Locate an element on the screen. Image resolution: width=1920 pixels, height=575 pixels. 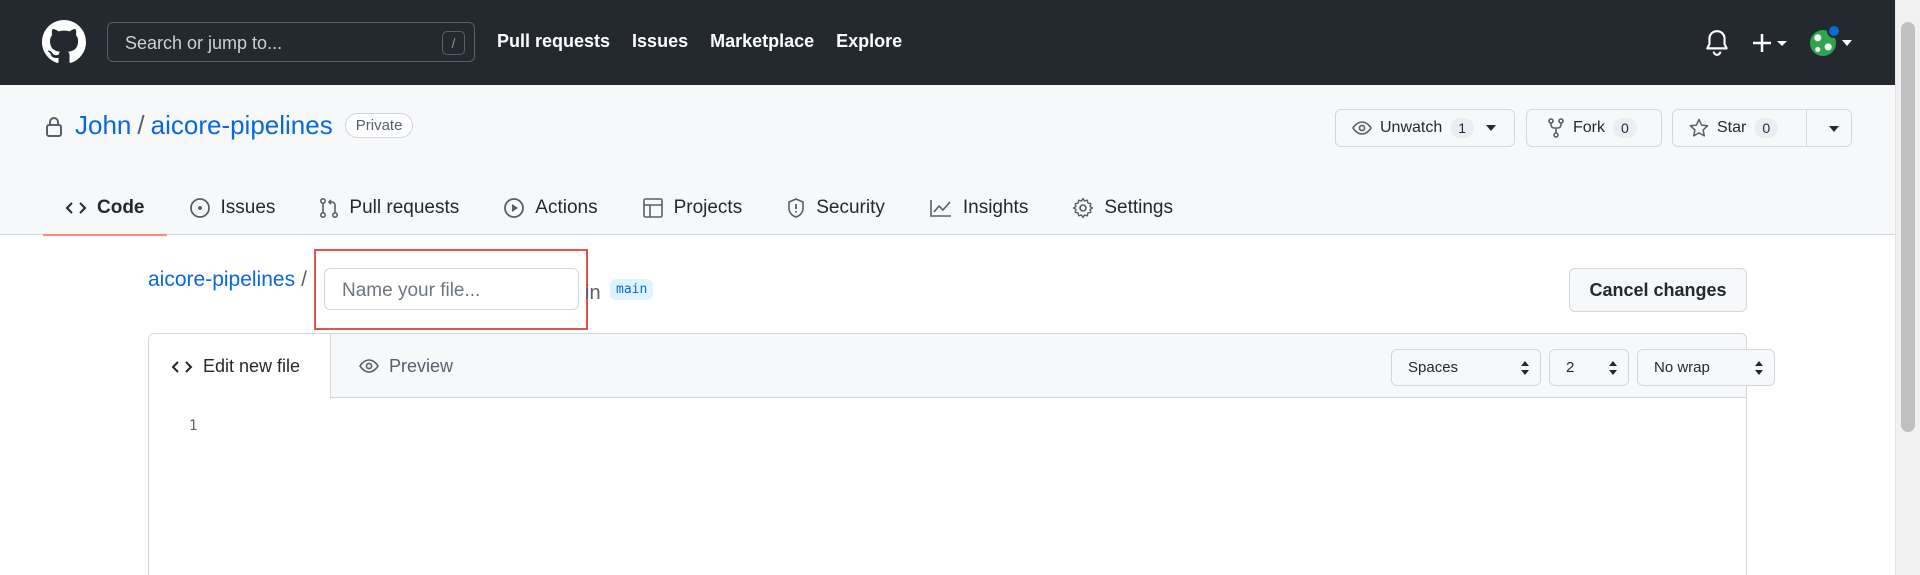
tab-edit-label: Edit new file is located at coordinates (252, 366).